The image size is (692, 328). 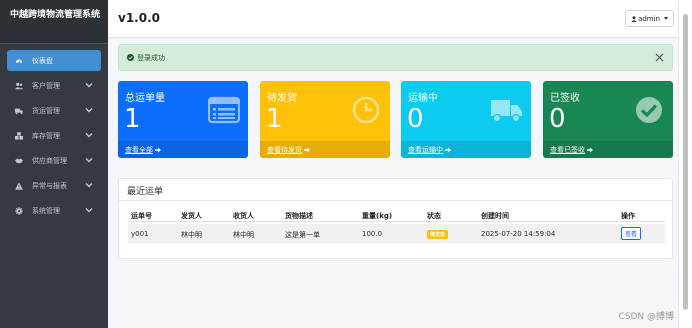 I want to click on column-header: 发货人, so click(x=191, y=216).